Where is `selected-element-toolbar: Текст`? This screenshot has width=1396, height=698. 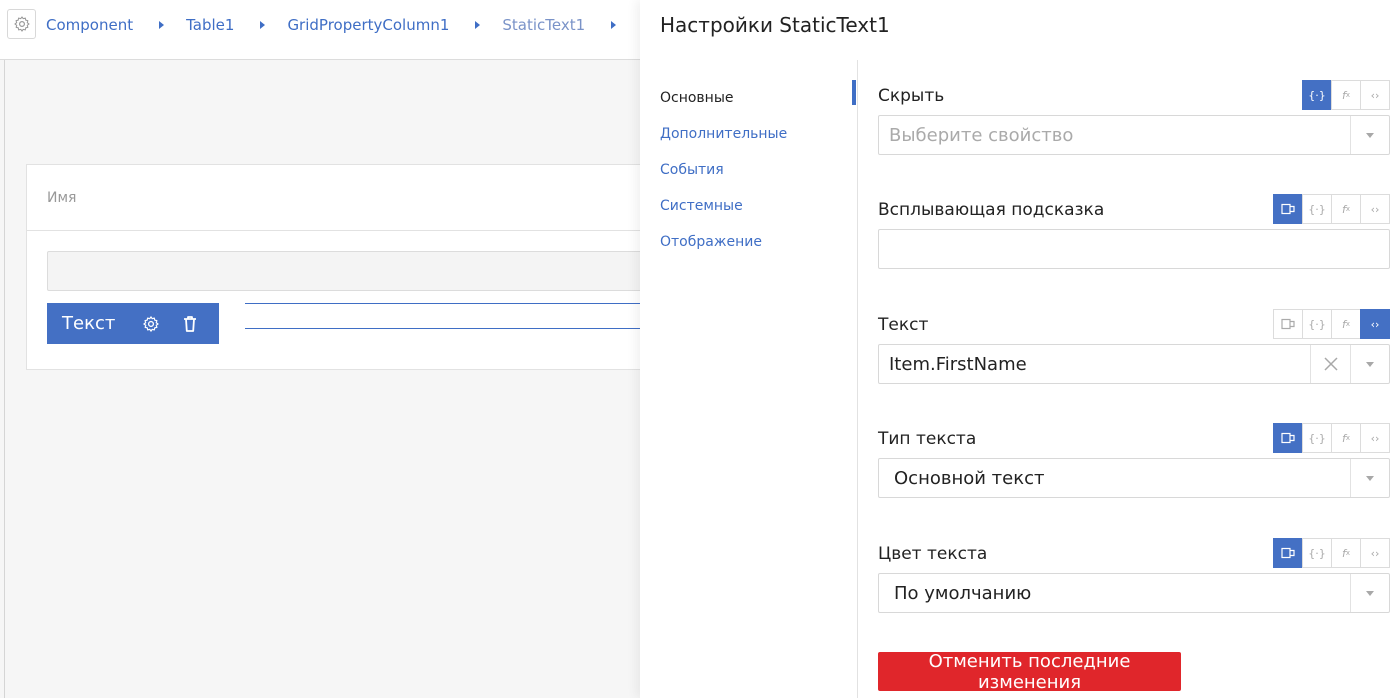
selected-element-toolbar: Текст is located at coordinates (133, 323).